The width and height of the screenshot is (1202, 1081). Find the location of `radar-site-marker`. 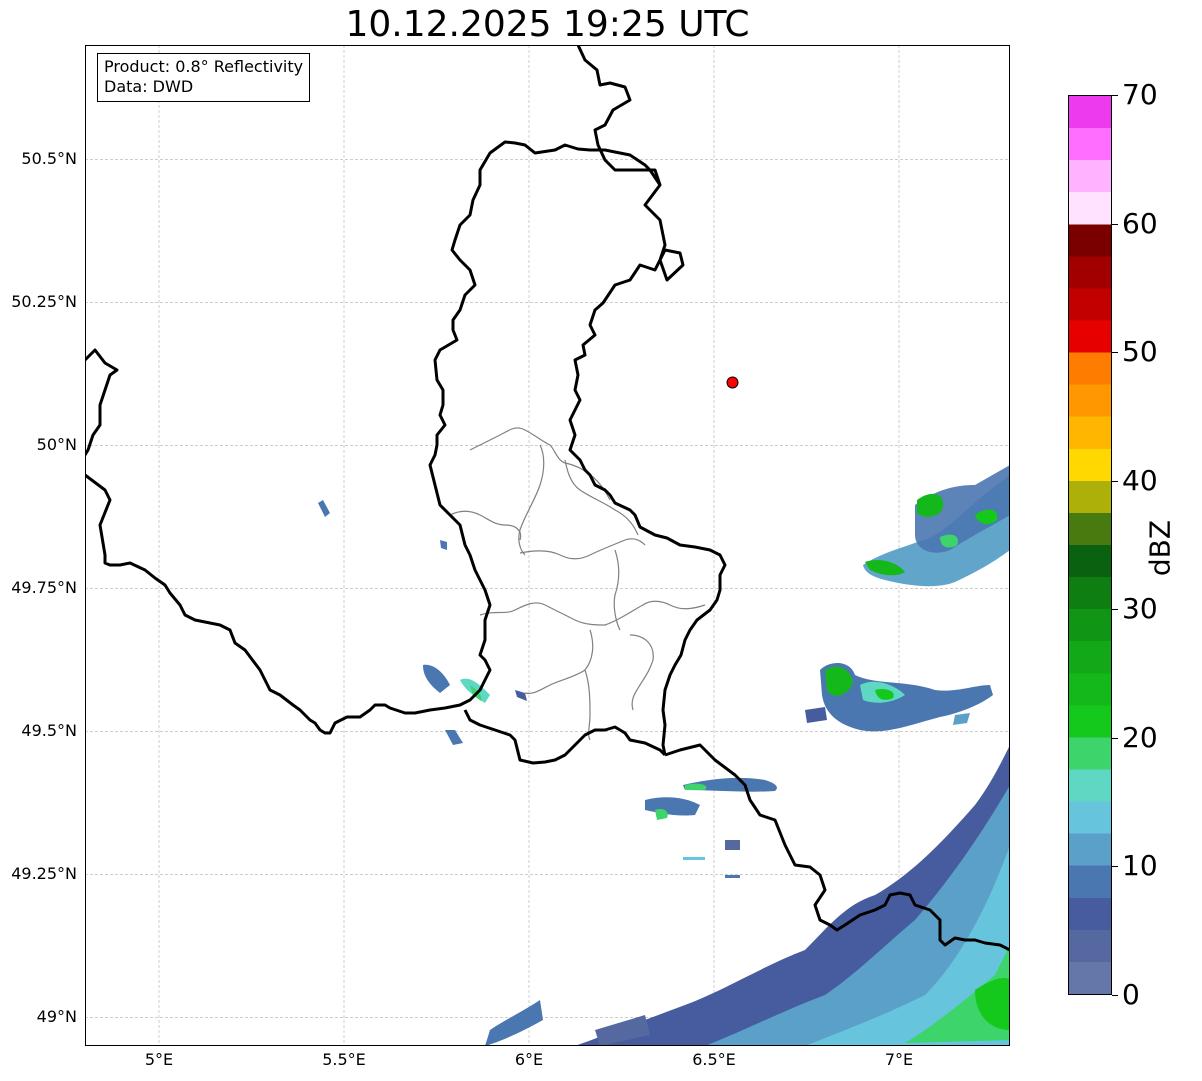

radar-site-marker is located at coordinates (732, 382).